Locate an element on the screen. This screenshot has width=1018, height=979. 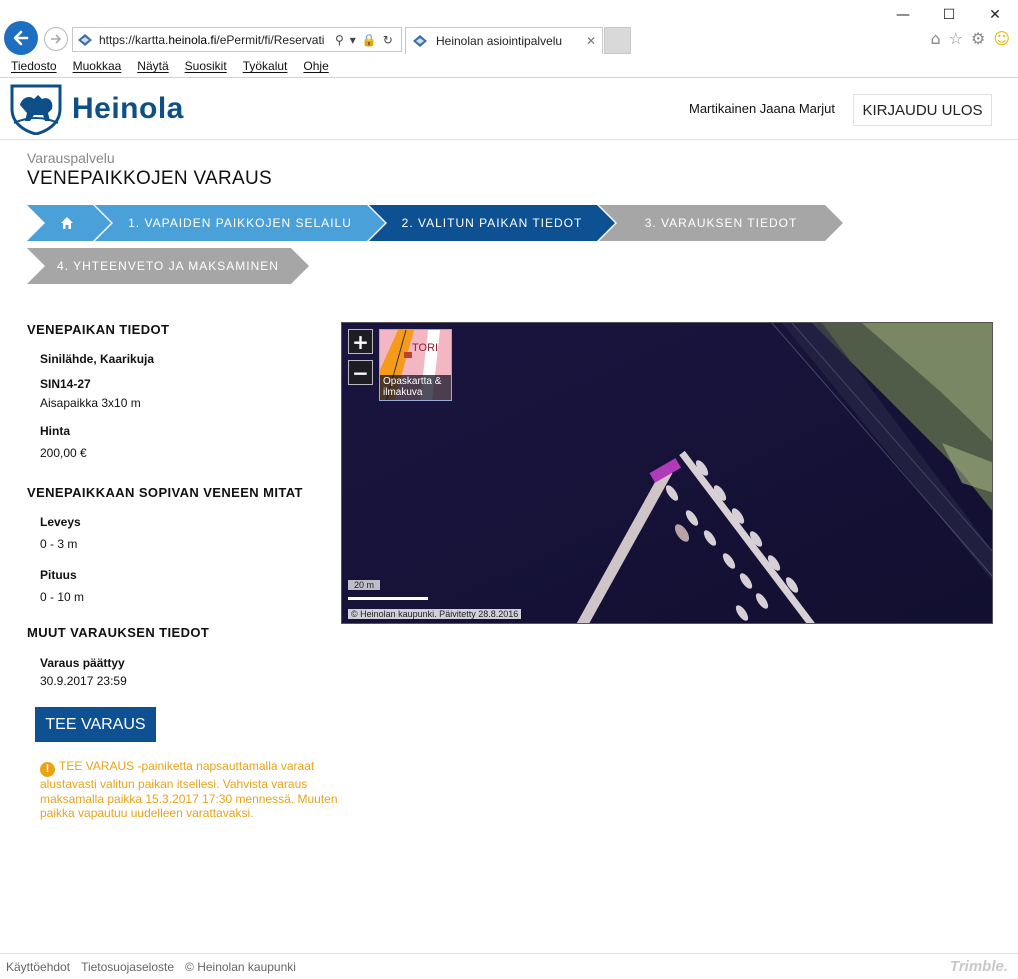
step-2: 2. VALITUN PAIKAN TIEDOT is located at coordinates (492, 223).